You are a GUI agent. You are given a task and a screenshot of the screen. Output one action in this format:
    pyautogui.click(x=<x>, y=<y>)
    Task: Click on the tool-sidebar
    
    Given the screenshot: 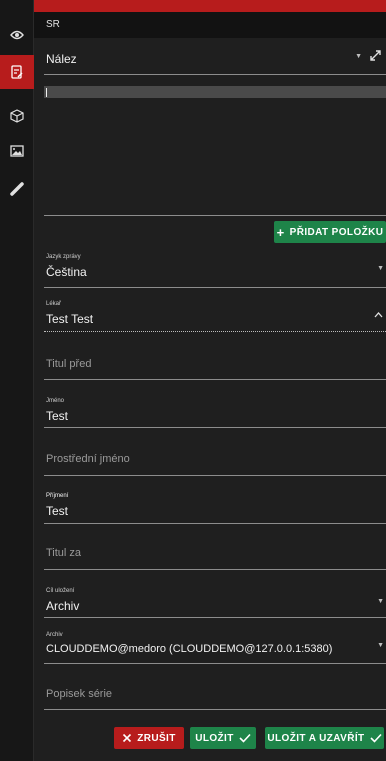 What is the action you would take?
    pyautogui.click(x=17, y=380)
    